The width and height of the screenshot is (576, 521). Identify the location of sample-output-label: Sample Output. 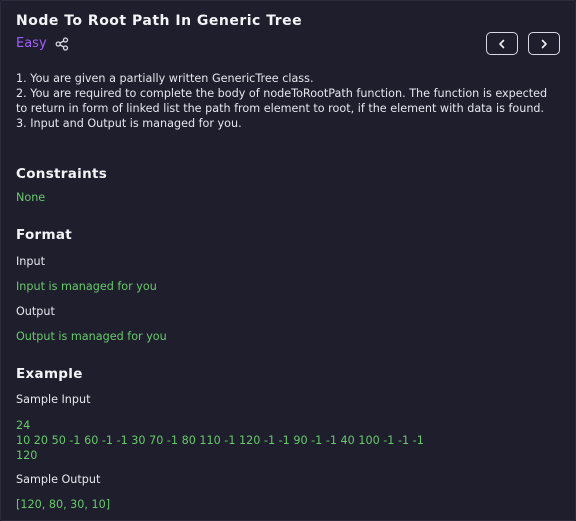
(58, 479).